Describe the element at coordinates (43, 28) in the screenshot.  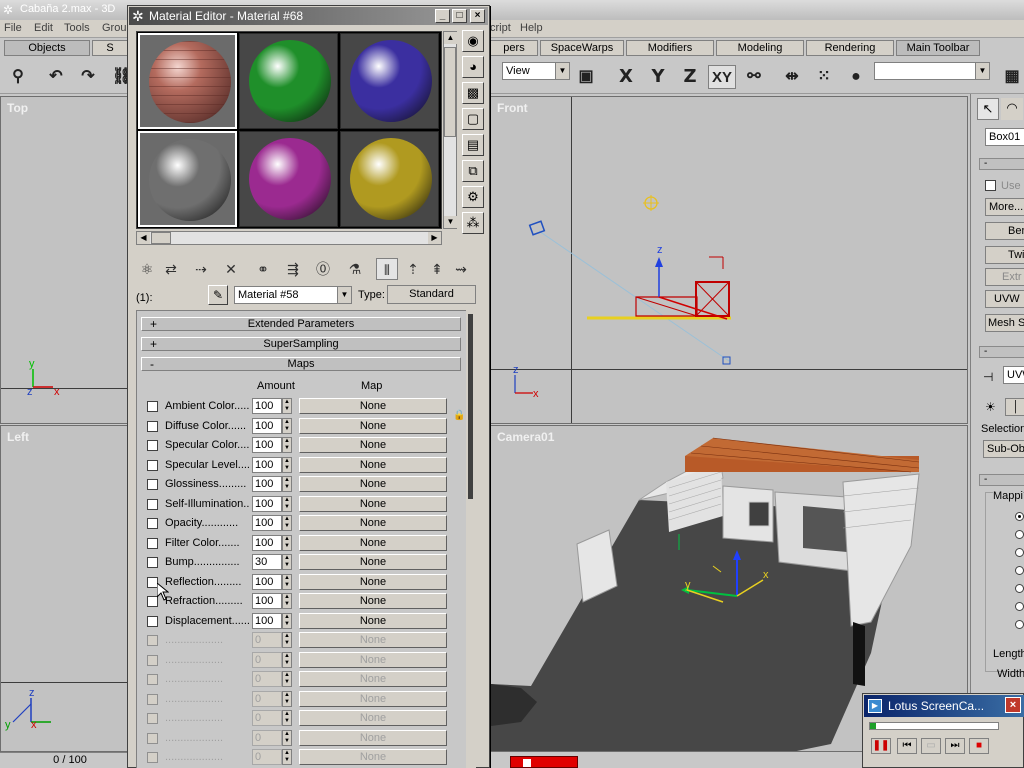
I see `menu-edit: Edit` at that location.